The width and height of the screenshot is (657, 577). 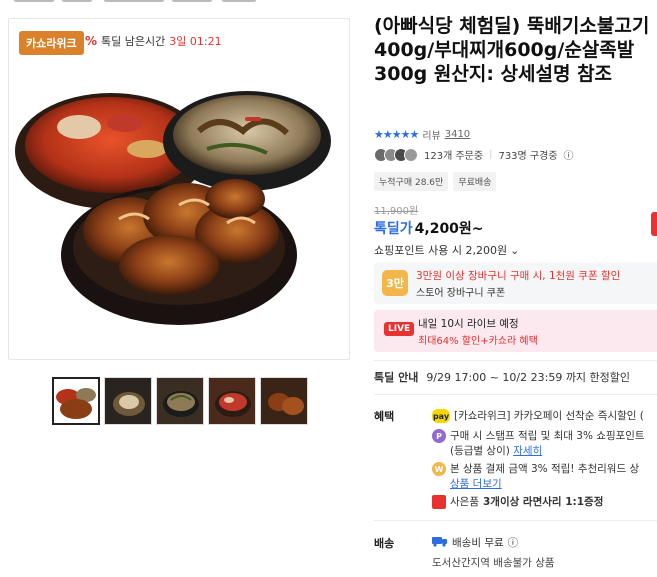 I want to click on shopping-points-dropdown: 쇼핑포인트 사용 시 2,200원 ⌄, so click(x=446, y=250).